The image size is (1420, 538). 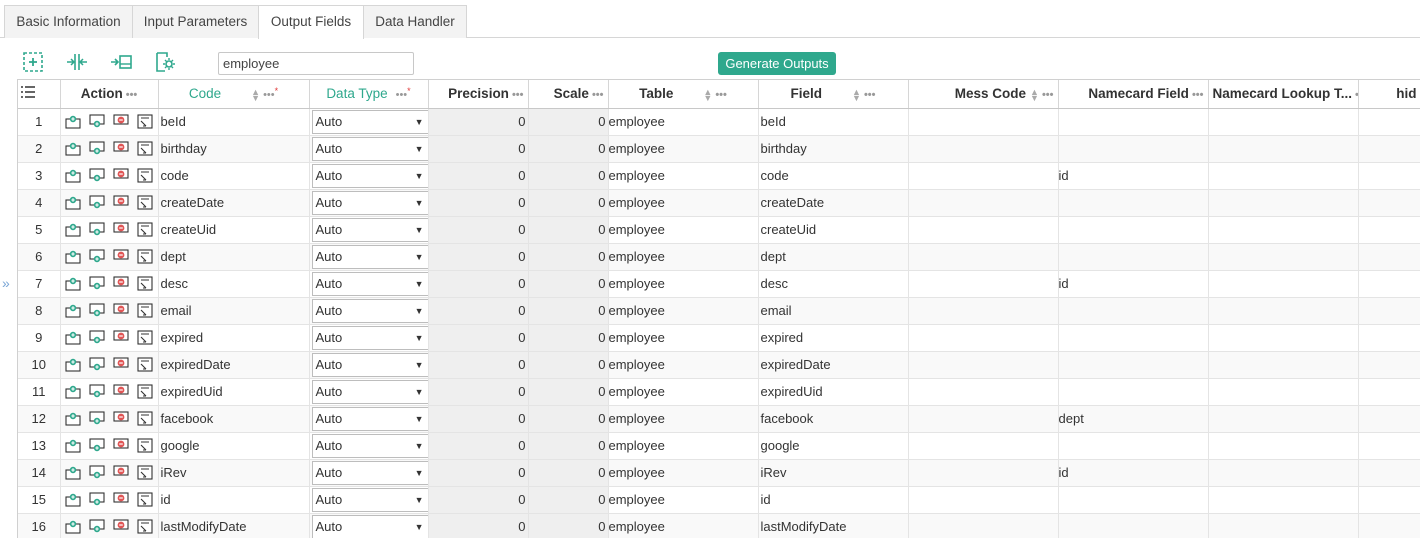 I want to click on table-row: 9 expired Auto ▼ 0 0 employee expired, so click(x=719, y=338).